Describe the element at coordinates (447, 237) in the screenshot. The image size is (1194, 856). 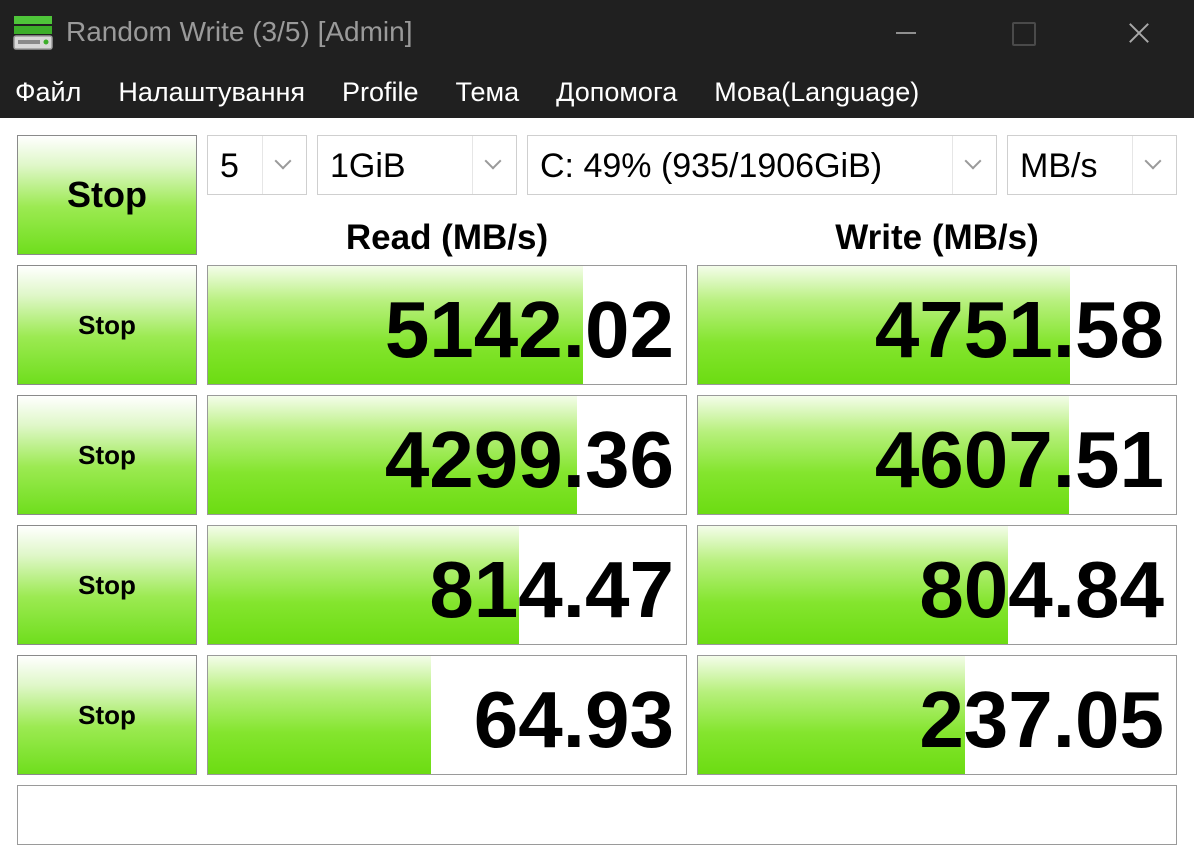
I see `read-header: Read (MB/s)` at that location.